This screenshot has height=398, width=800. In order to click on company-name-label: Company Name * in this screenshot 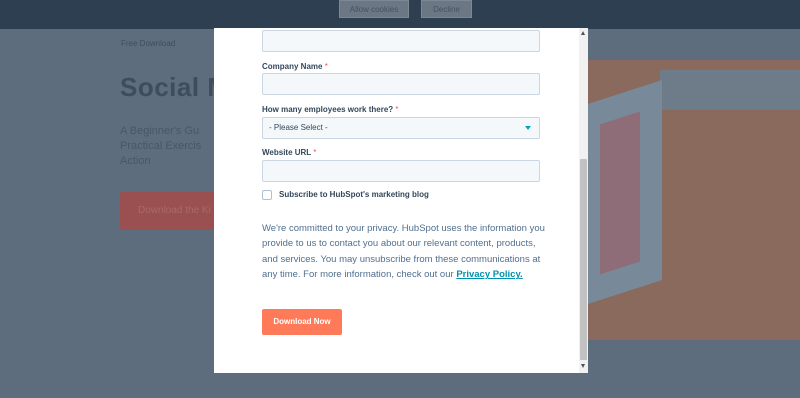, I will do `click(295, 66)`.